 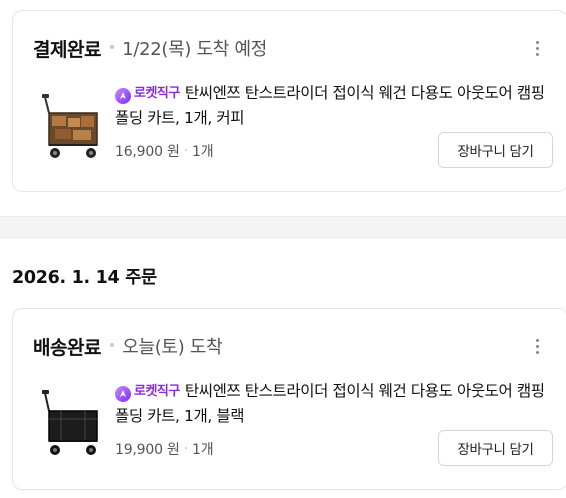 What do you see at coordinates (172, 347) in the screenshot?
I see `delivery-eta: 오늘(토) 도착` at bounding box center [172, 347].